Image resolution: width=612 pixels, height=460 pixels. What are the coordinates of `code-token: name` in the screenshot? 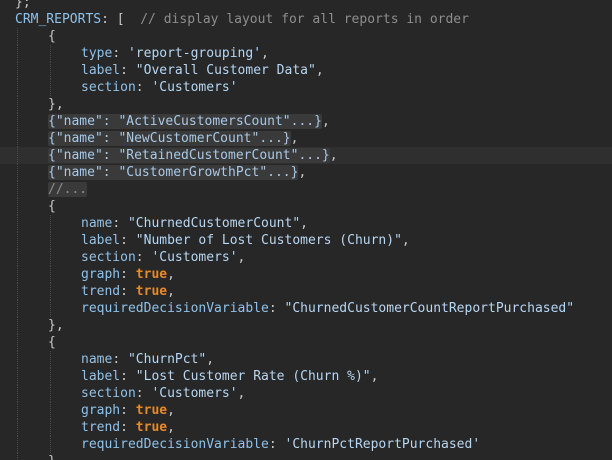 It's located at (97, 359).